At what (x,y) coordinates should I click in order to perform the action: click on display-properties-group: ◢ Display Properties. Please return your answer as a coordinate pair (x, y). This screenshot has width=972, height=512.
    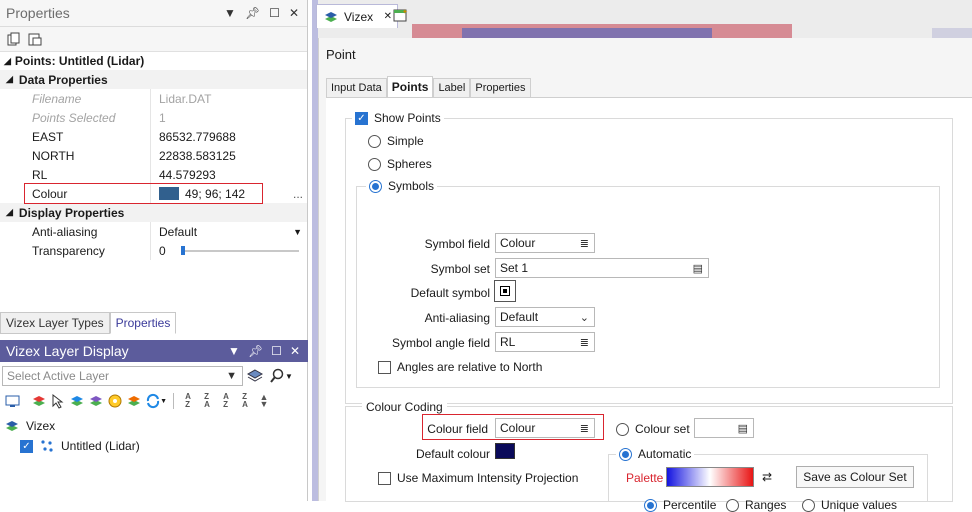
    Looking at the image, I should click on (153, 212).